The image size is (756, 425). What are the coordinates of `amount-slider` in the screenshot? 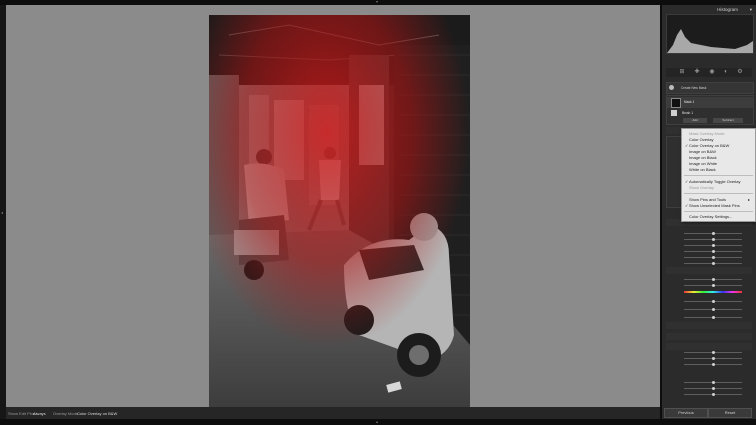 It's located at (713, 309).